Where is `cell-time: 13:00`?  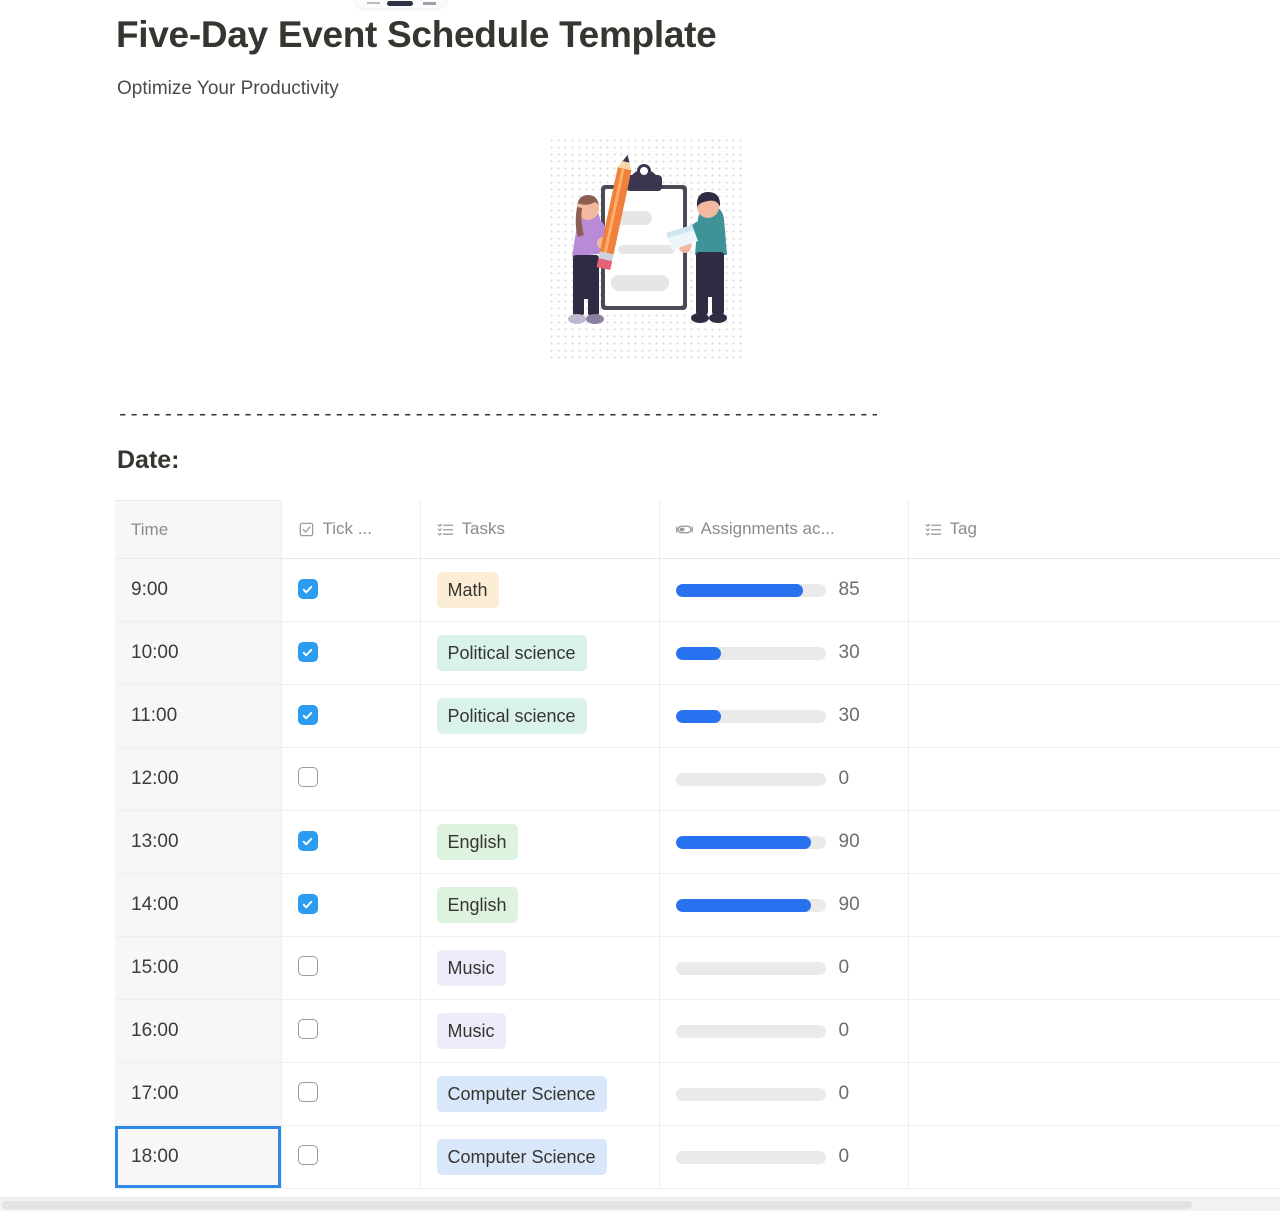
cell-time: 13:00 is located at coordinates (198, 842).